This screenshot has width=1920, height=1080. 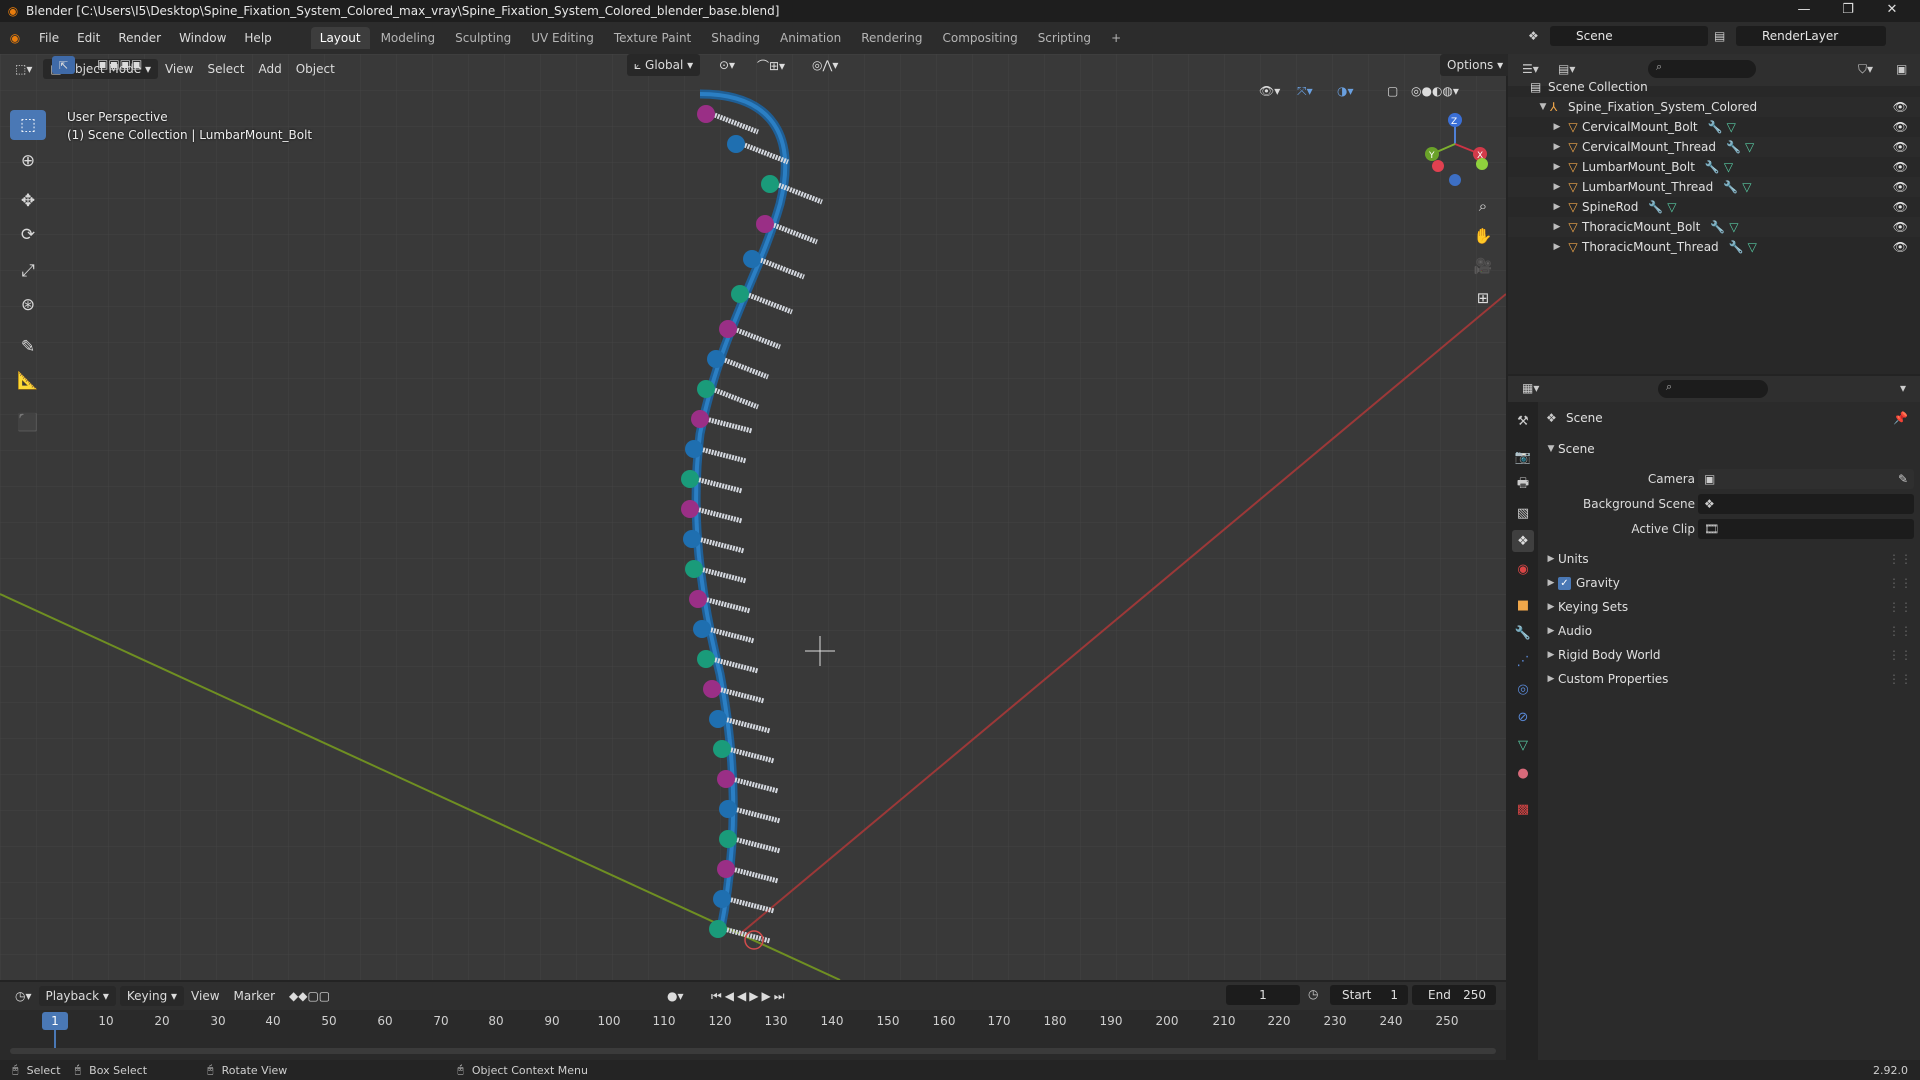 I want to click on start-frame-field: Start 1, so click(x=1369, y=995).